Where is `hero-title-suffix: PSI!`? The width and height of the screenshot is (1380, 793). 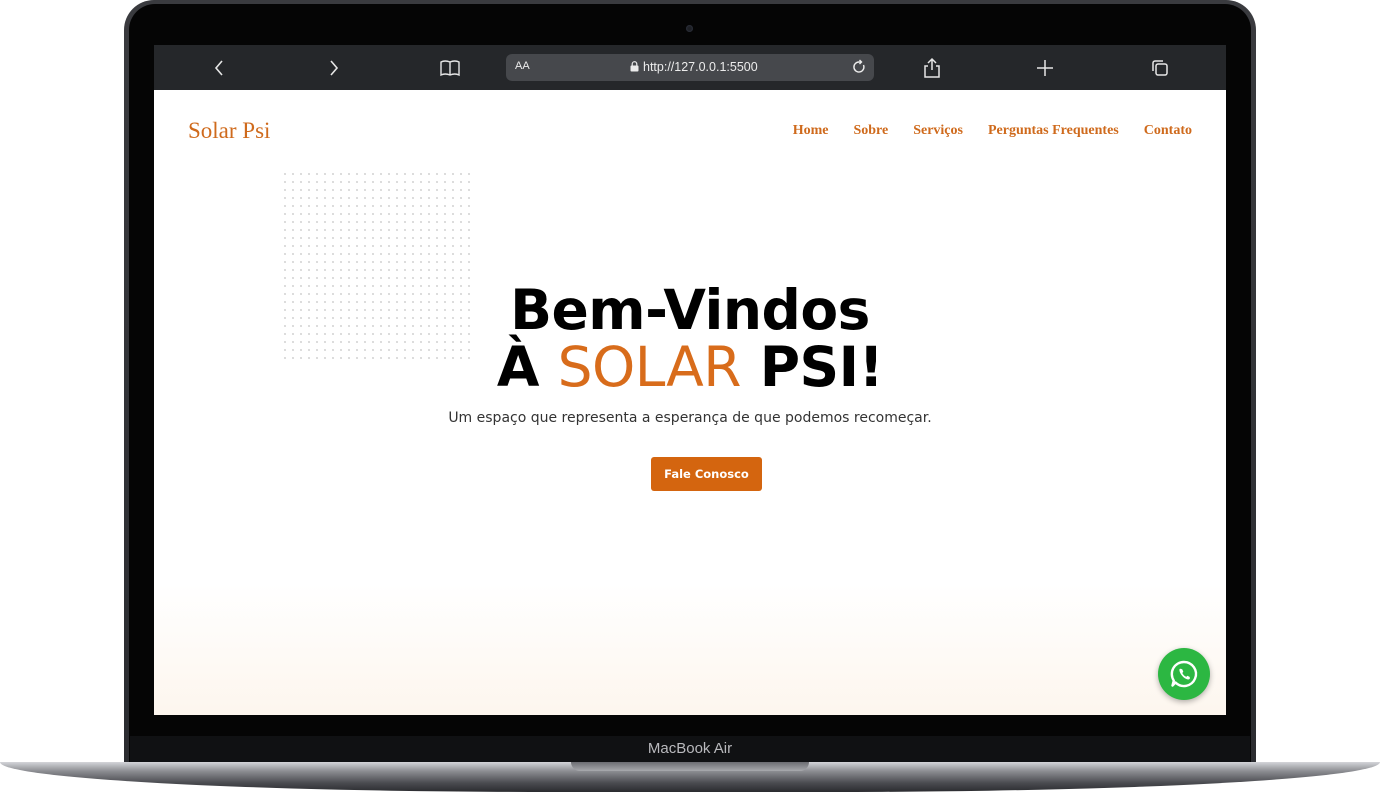 hero-title-suffix: PSI! is located at coordinates (821, 367).